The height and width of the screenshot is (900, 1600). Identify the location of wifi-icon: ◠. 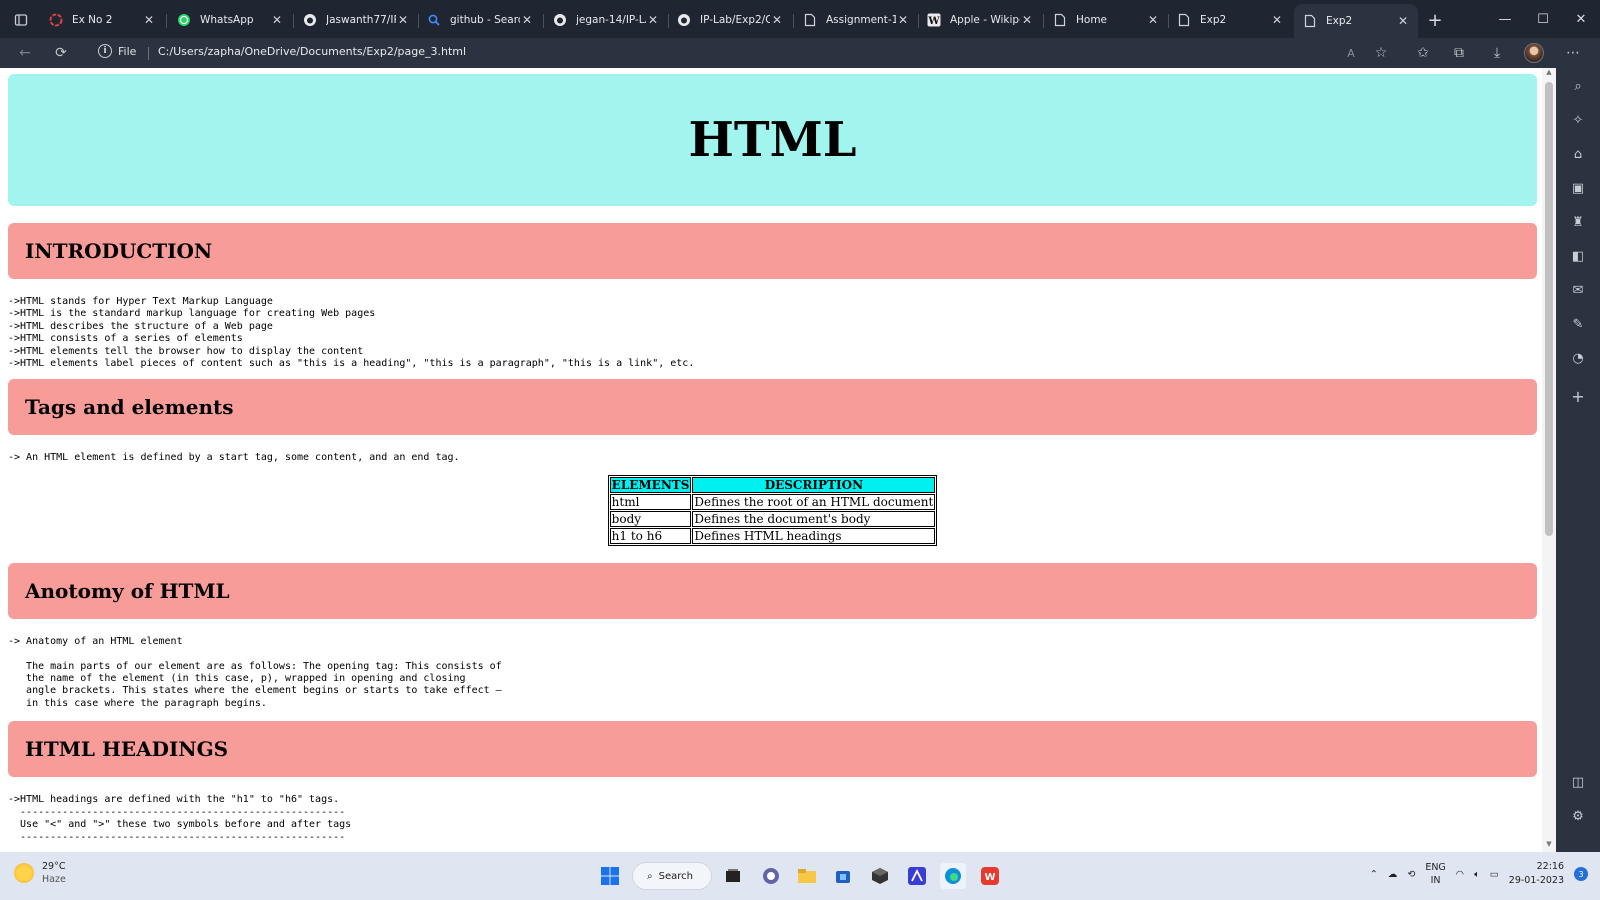
(1460, 874).